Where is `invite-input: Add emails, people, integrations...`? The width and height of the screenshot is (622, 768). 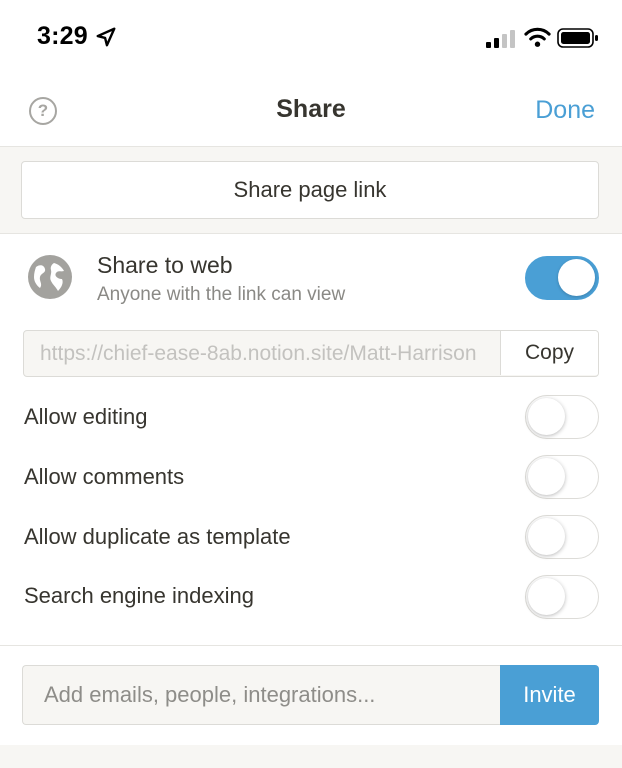 invite-input: Add emails, people, integrations... is located at coordinates (261, 695).